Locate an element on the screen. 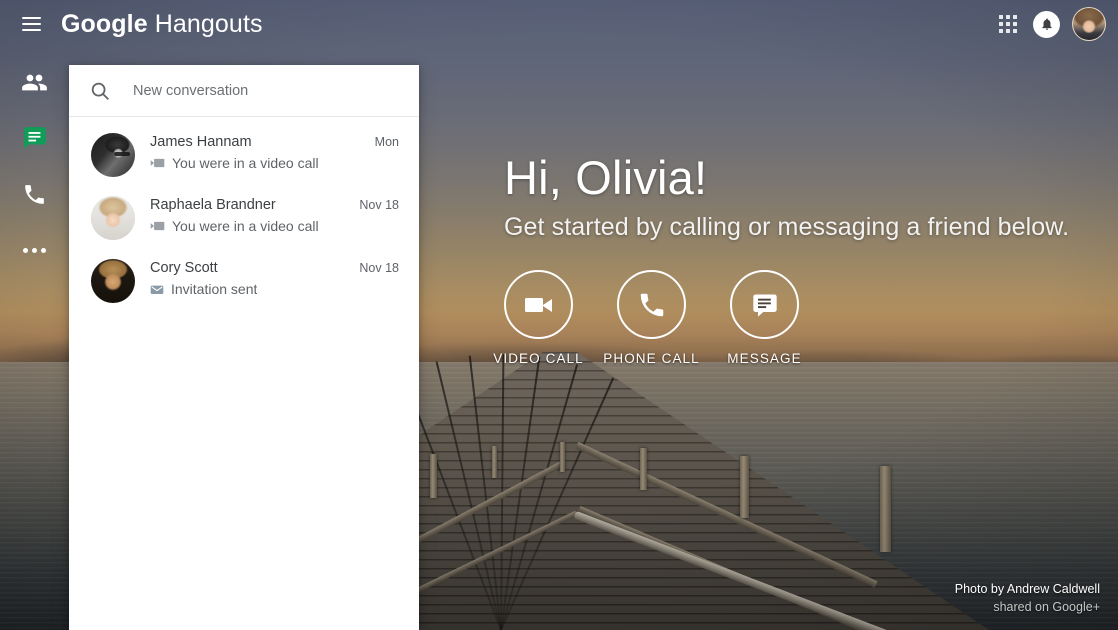 The image size is (1118, 630). top-bar-actions is located at coordinates (1050, 24).